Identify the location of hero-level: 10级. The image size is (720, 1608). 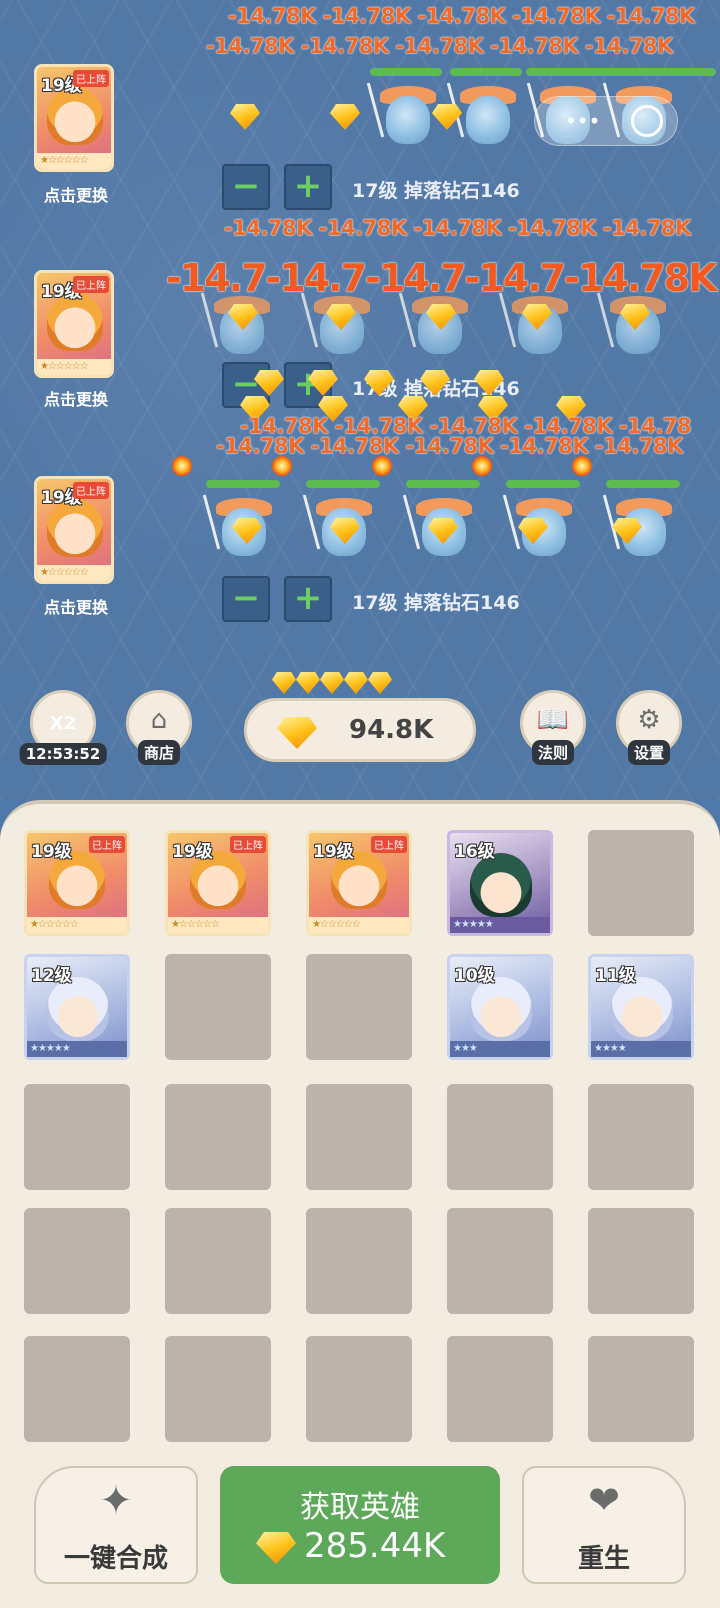
(474, 976).